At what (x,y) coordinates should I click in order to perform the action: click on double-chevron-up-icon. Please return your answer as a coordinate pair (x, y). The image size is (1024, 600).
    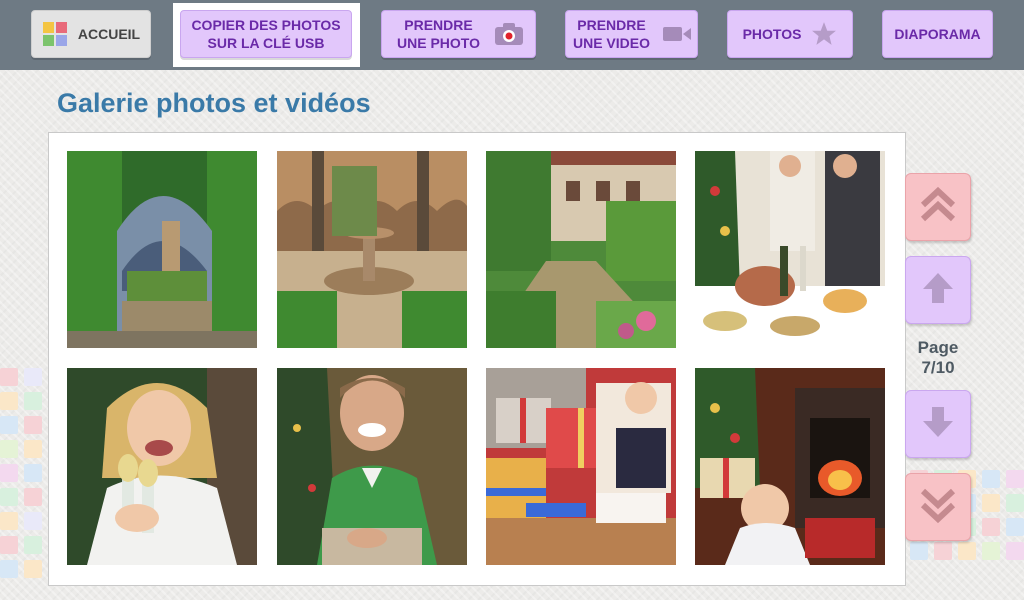
    Looking at the image, I should click on (938, 207).